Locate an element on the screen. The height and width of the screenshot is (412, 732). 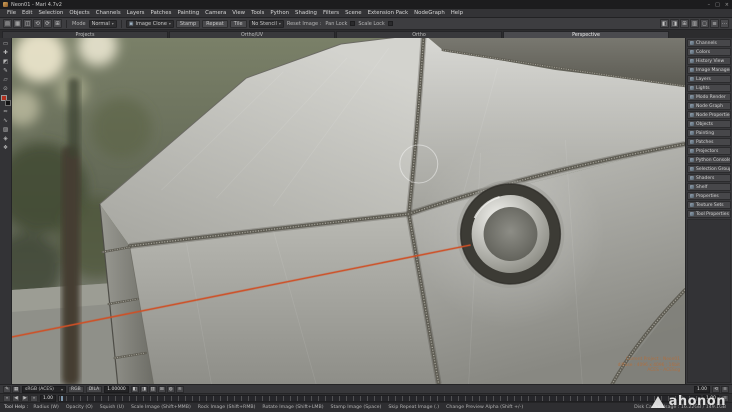
menu-item: Camera is located at coordinates (215, 13).